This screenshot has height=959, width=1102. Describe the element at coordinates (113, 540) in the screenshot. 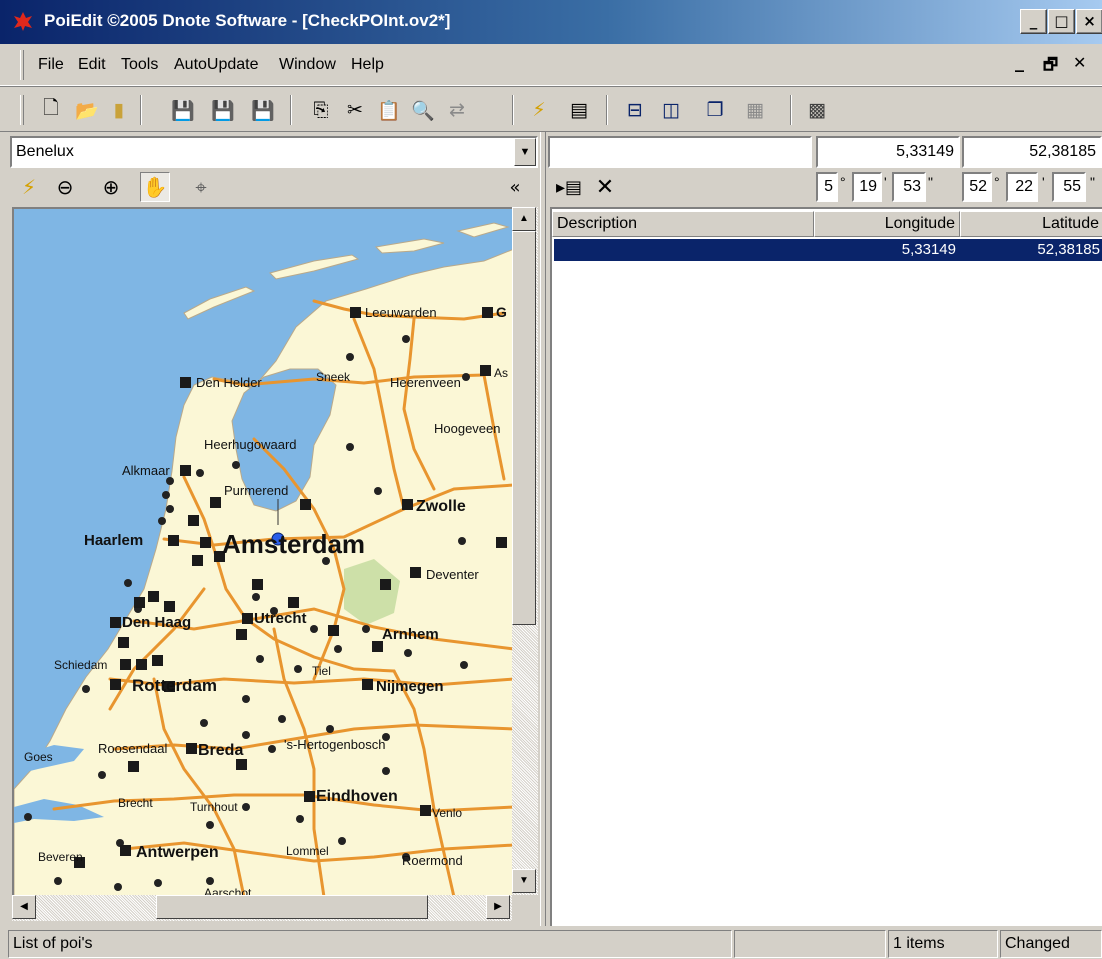

I see `city-label: Haarlem` at that location.